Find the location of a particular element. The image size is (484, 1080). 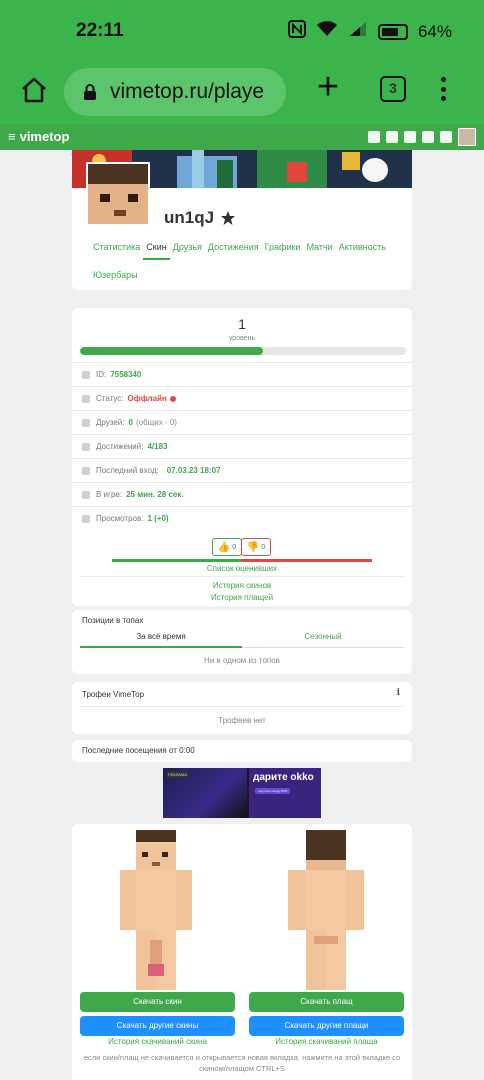

id-icon is located at coordinates (86, 374).